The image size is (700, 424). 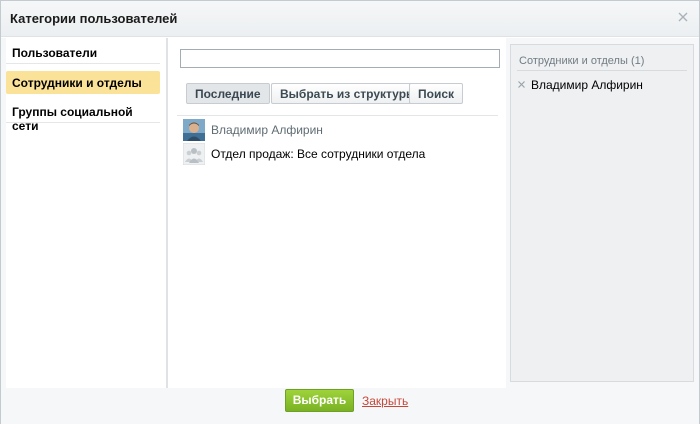 What do you see at coordinates (267, 130) in the screenshot?
I see `list-item-label: Владимир Алфирин` at bounding box center [267, 130].